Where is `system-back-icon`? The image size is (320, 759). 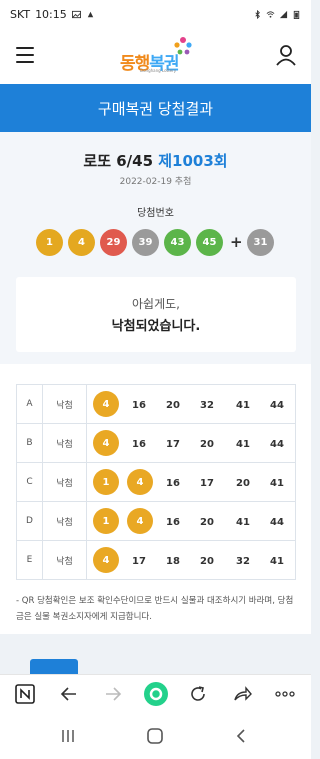
system-back-icon is located at coordinates (241, 736).